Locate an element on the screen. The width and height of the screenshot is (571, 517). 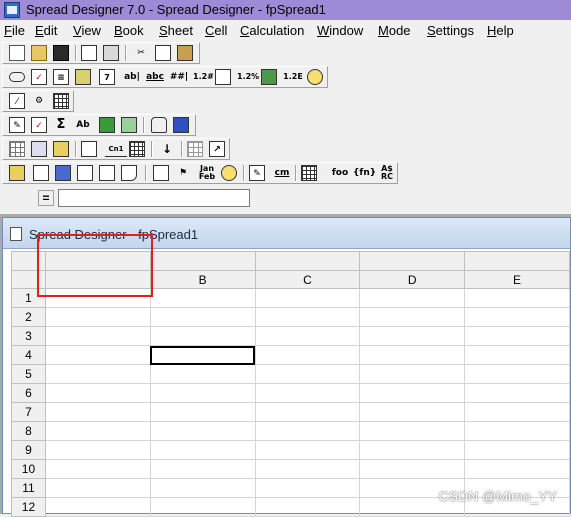
edit-icon: ✎ is located at coordinates (17, 125).